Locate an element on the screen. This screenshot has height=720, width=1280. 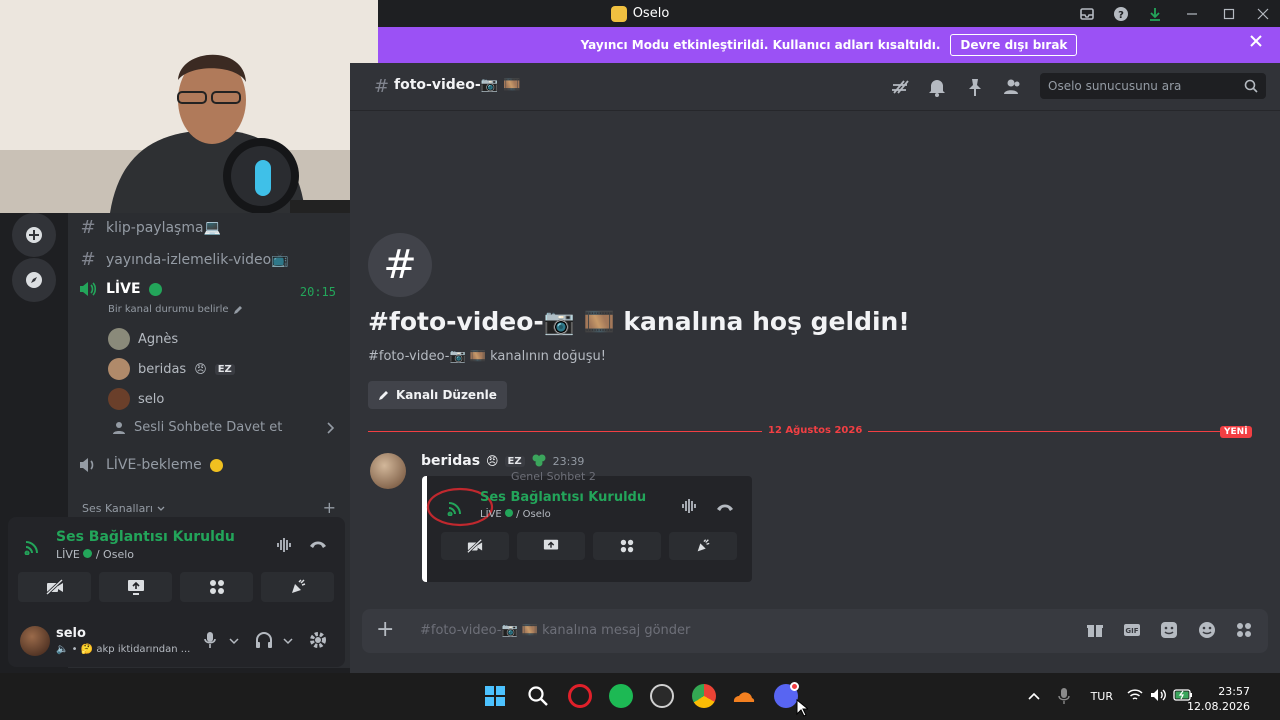
add-server-button is located at coordinates (34, 235).